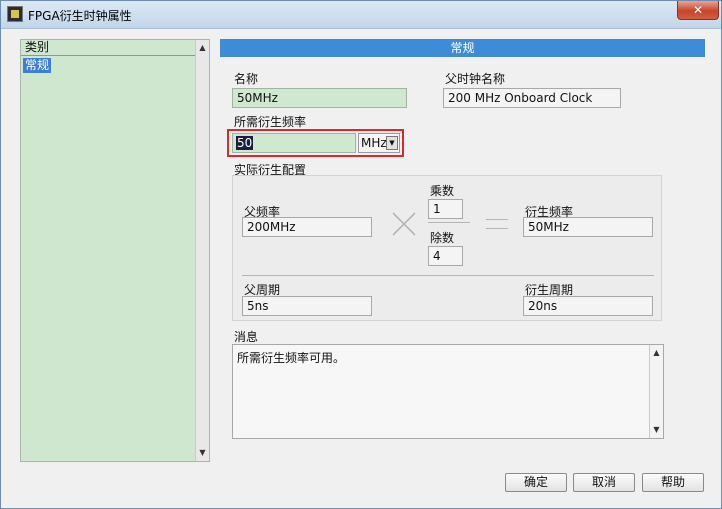 The width and height of the screenshot is (722, 509). What do you see at coordinates (536, 482) in the screenshot?
I see `ok-button: 确定` at bounding box center [536, 482].